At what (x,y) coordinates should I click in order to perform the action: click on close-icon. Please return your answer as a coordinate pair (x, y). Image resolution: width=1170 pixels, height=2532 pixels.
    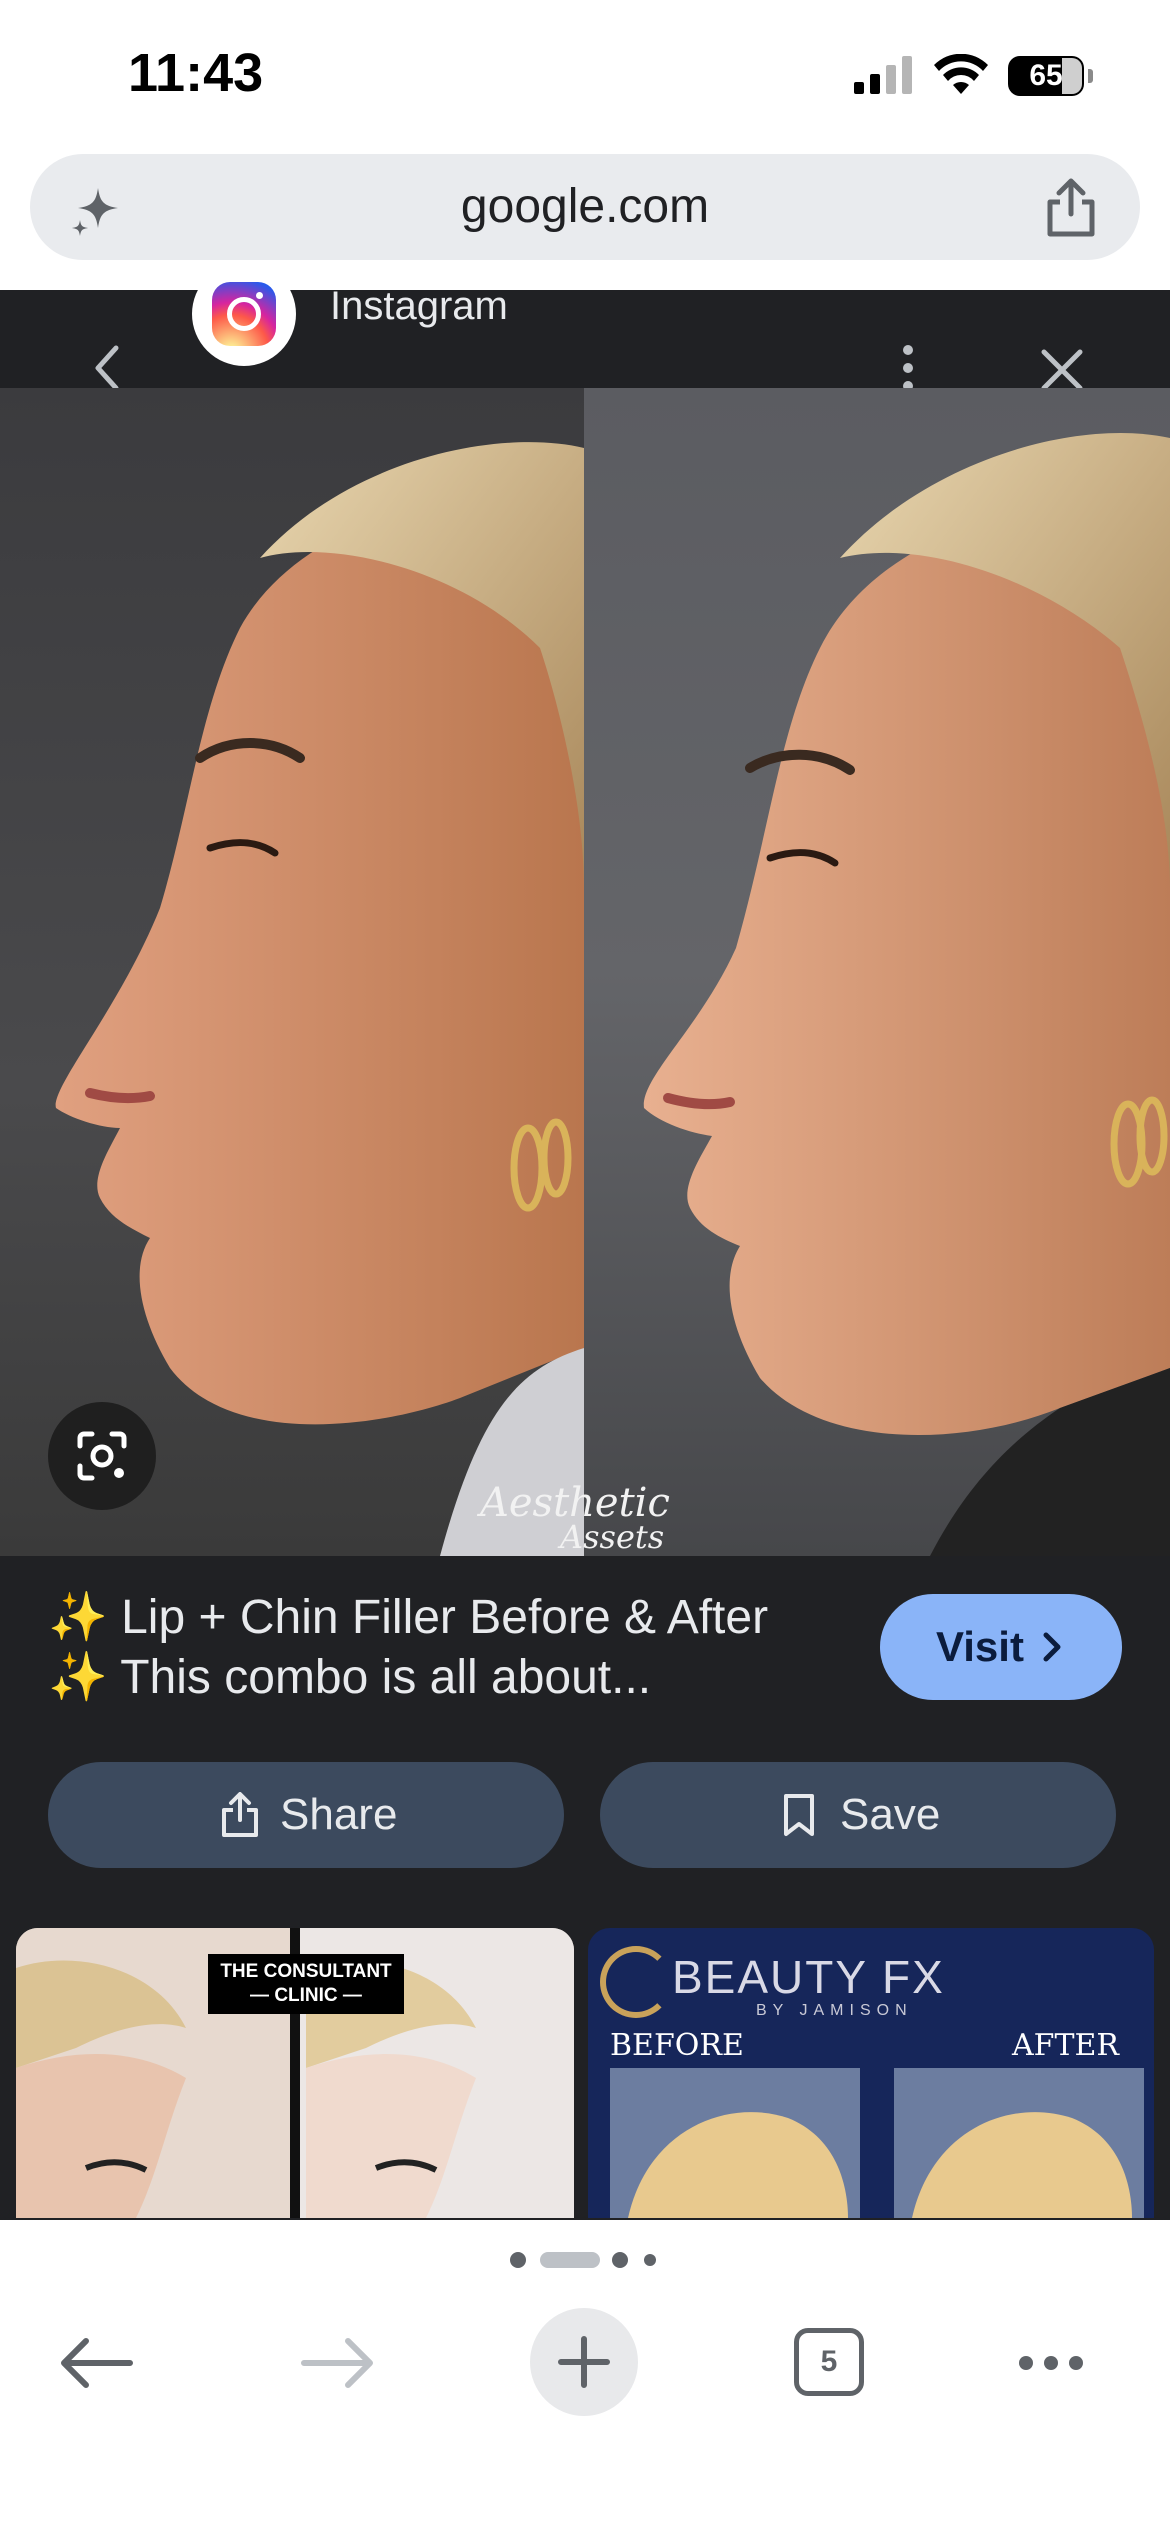
    Looking at the image, I should click on (1062, 370).